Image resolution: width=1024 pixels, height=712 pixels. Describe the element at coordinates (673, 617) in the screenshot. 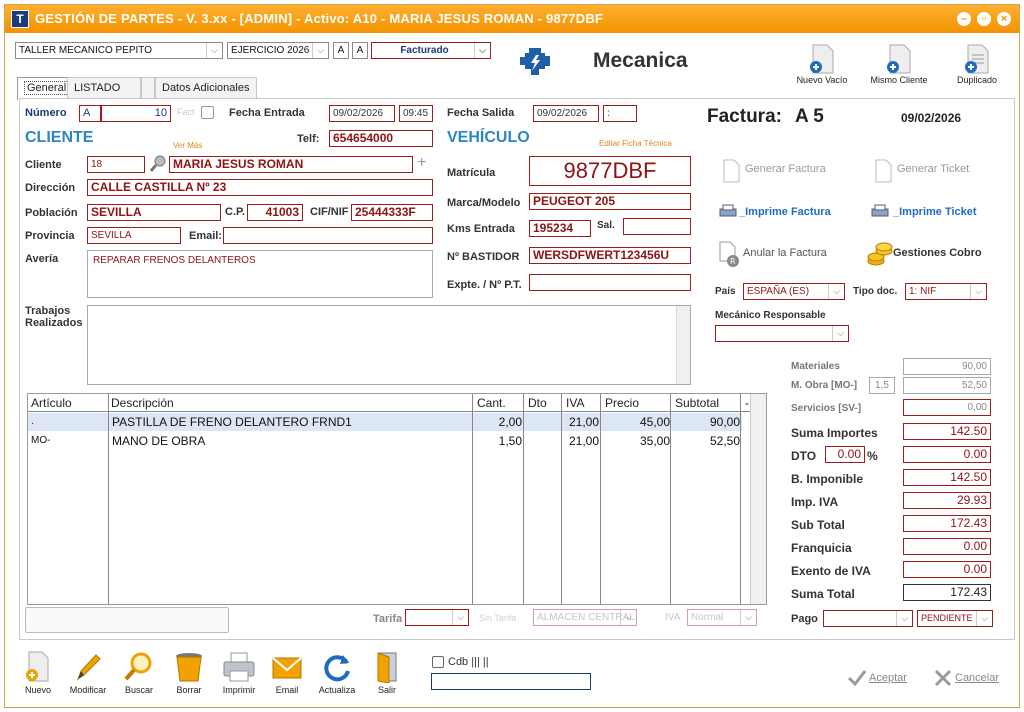

I see `vat-type-label: IVA` at that location.